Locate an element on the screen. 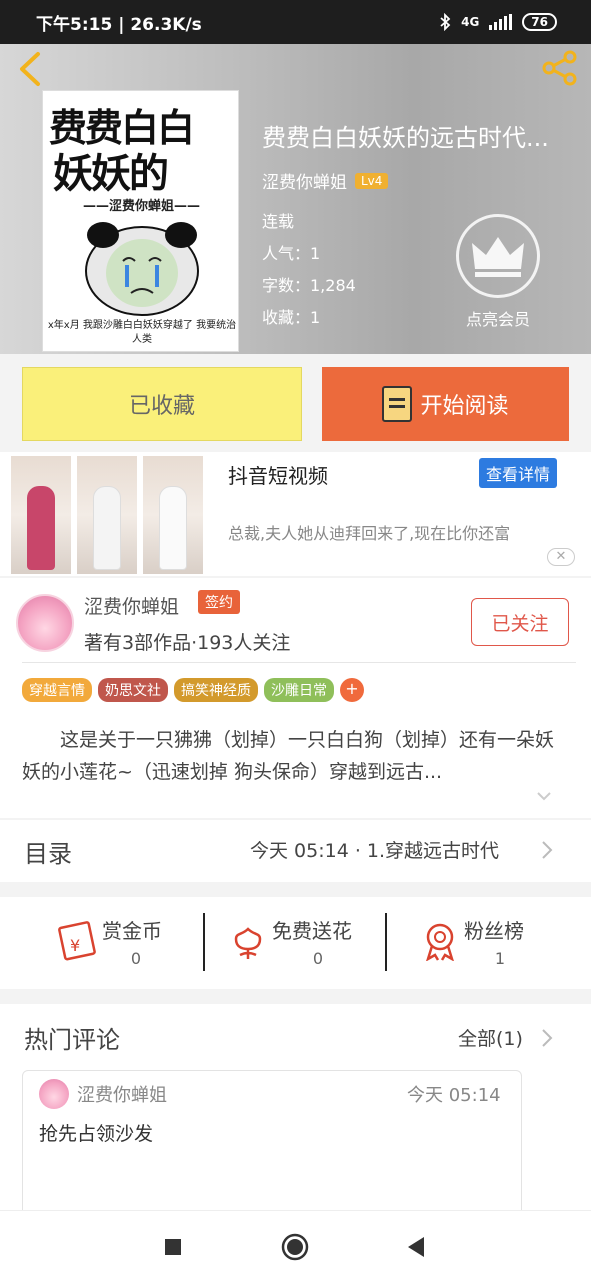 This screenshot has width=591, height=1280. panda-meme-image is located at coordinates (142, 269).